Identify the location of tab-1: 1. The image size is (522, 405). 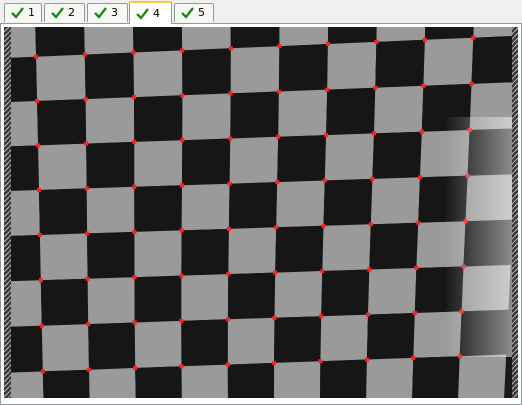
(23, 12).